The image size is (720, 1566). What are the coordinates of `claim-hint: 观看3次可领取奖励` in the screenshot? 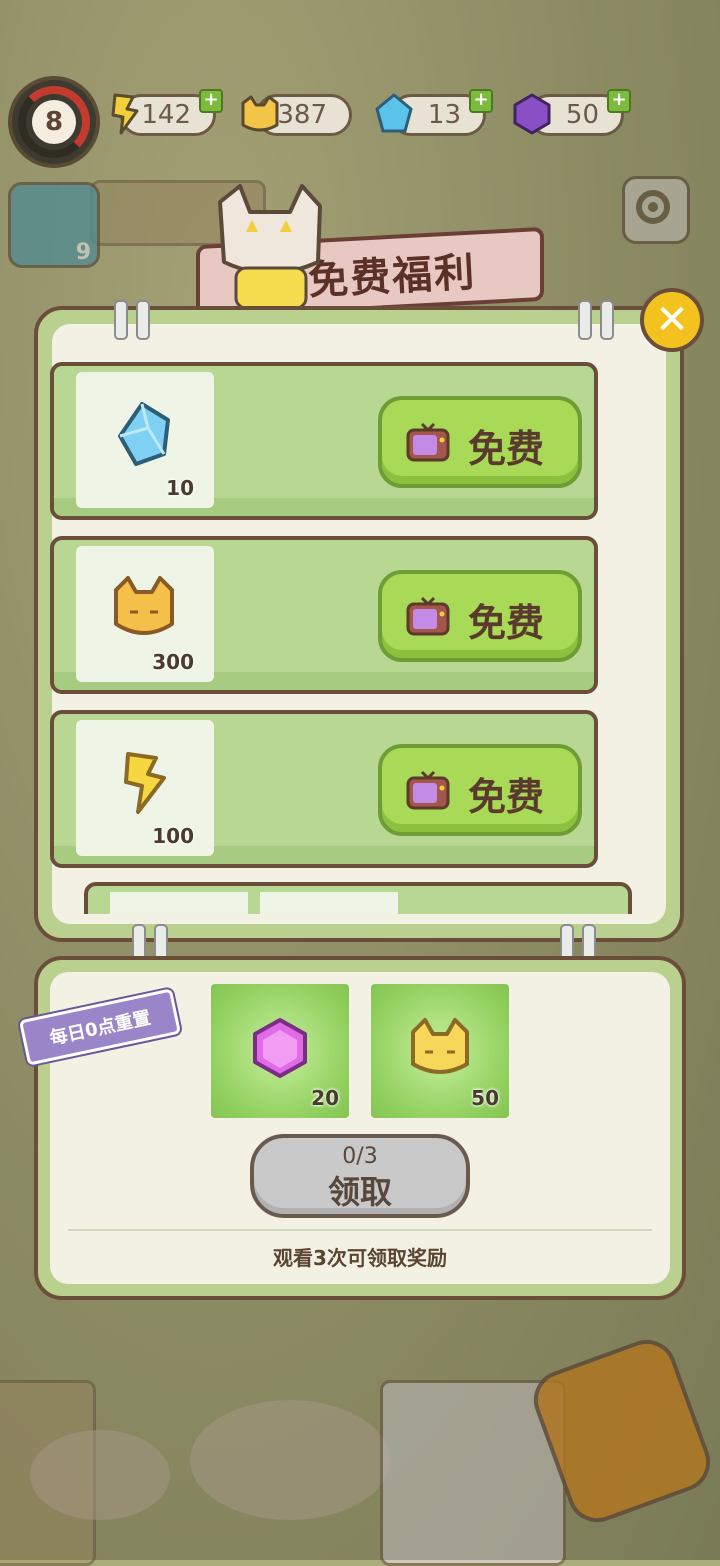 It's located at (360, 1258).